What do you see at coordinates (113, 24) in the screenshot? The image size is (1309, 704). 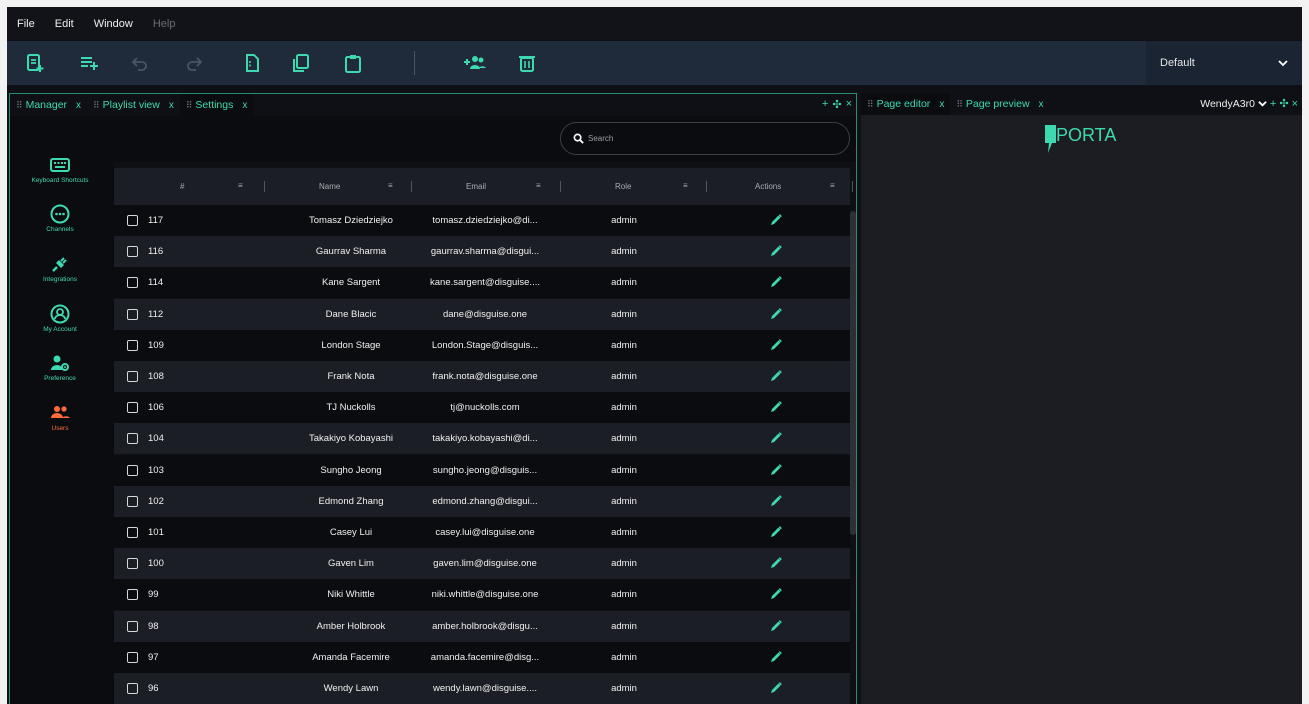 I see `menu-window: Window` at bounding box center [113, 24].